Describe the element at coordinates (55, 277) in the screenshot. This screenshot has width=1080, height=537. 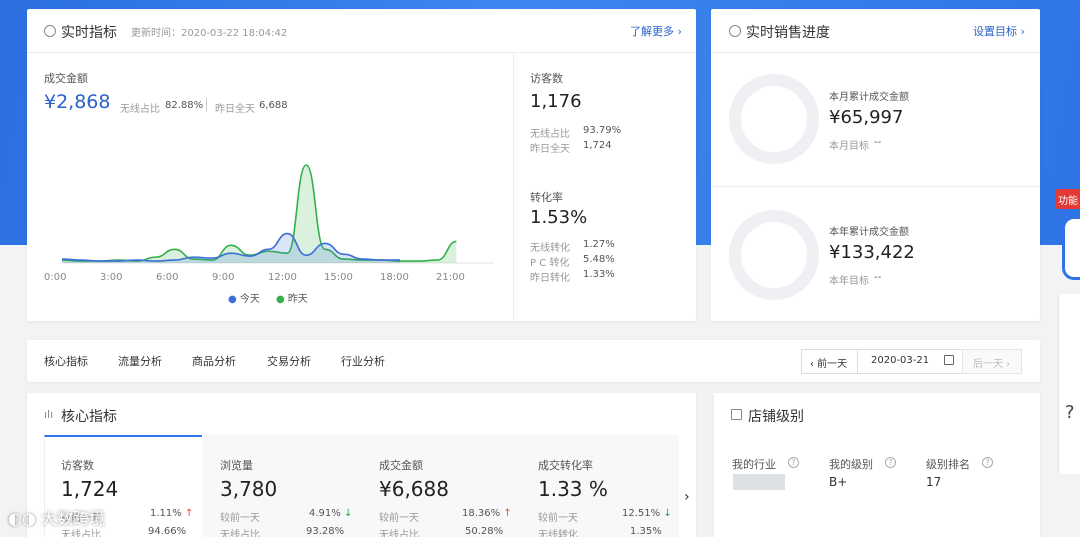
I see `x-tick-label: 0:00` at that location.